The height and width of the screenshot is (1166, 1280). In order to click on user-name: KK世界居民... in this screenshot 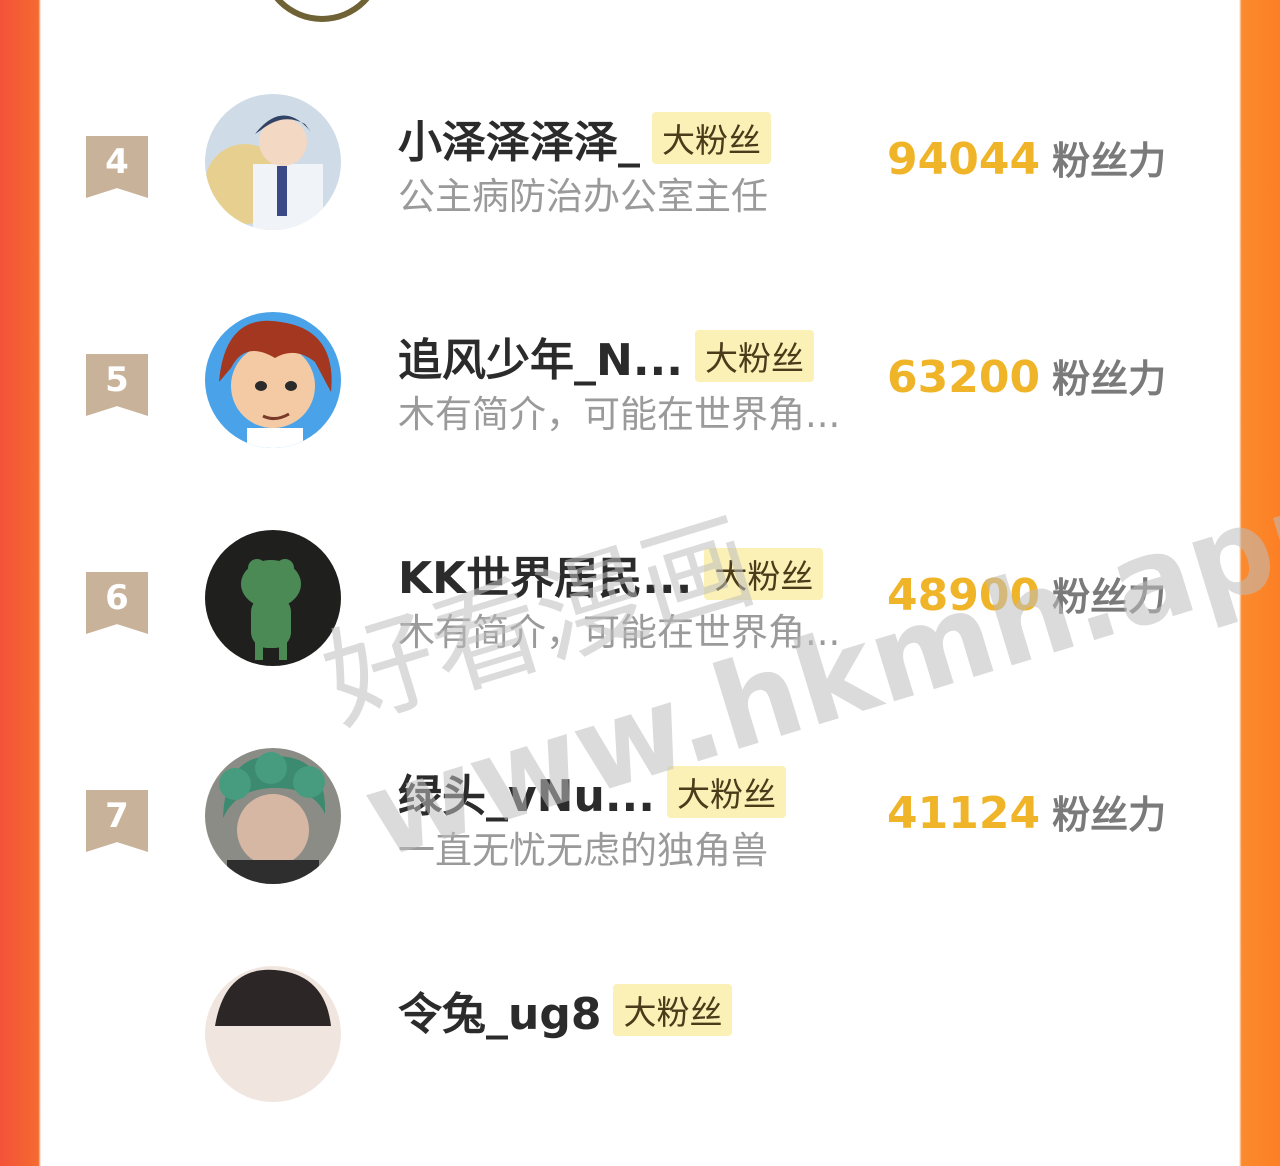, I will do `click(545, 578)`.